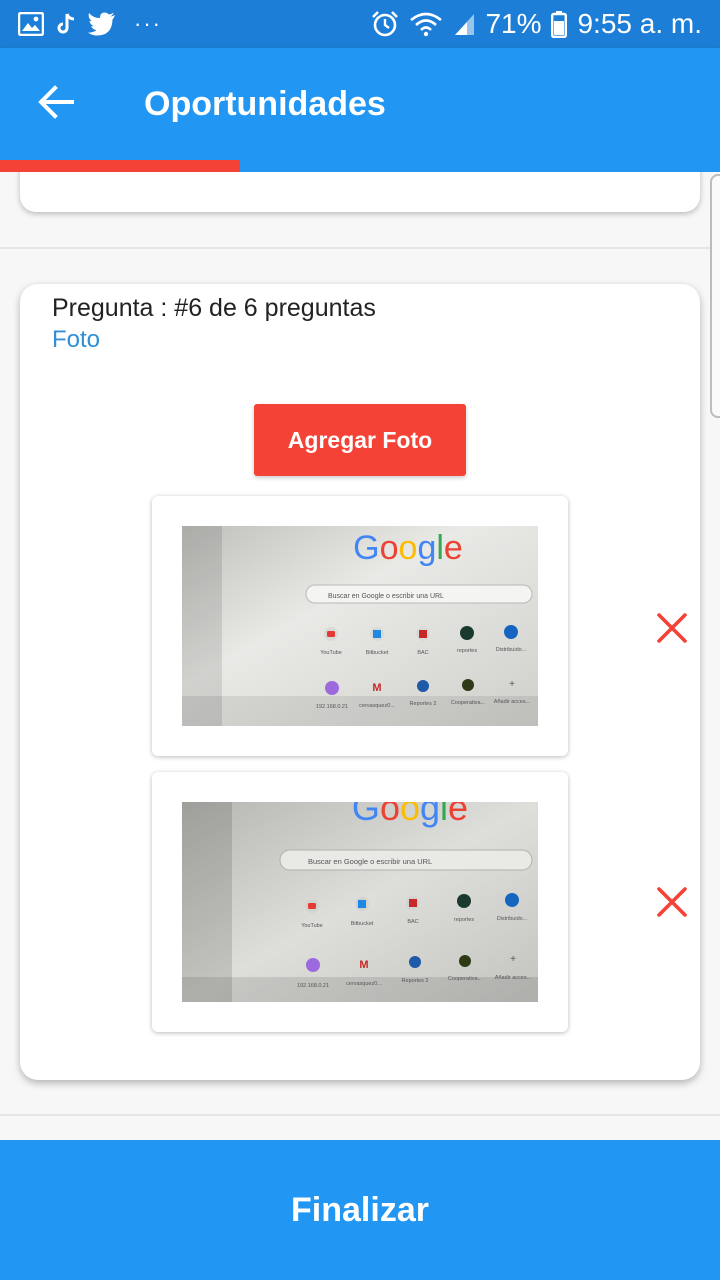  I want to click on battery-percent: 71%, so click(513, 23).